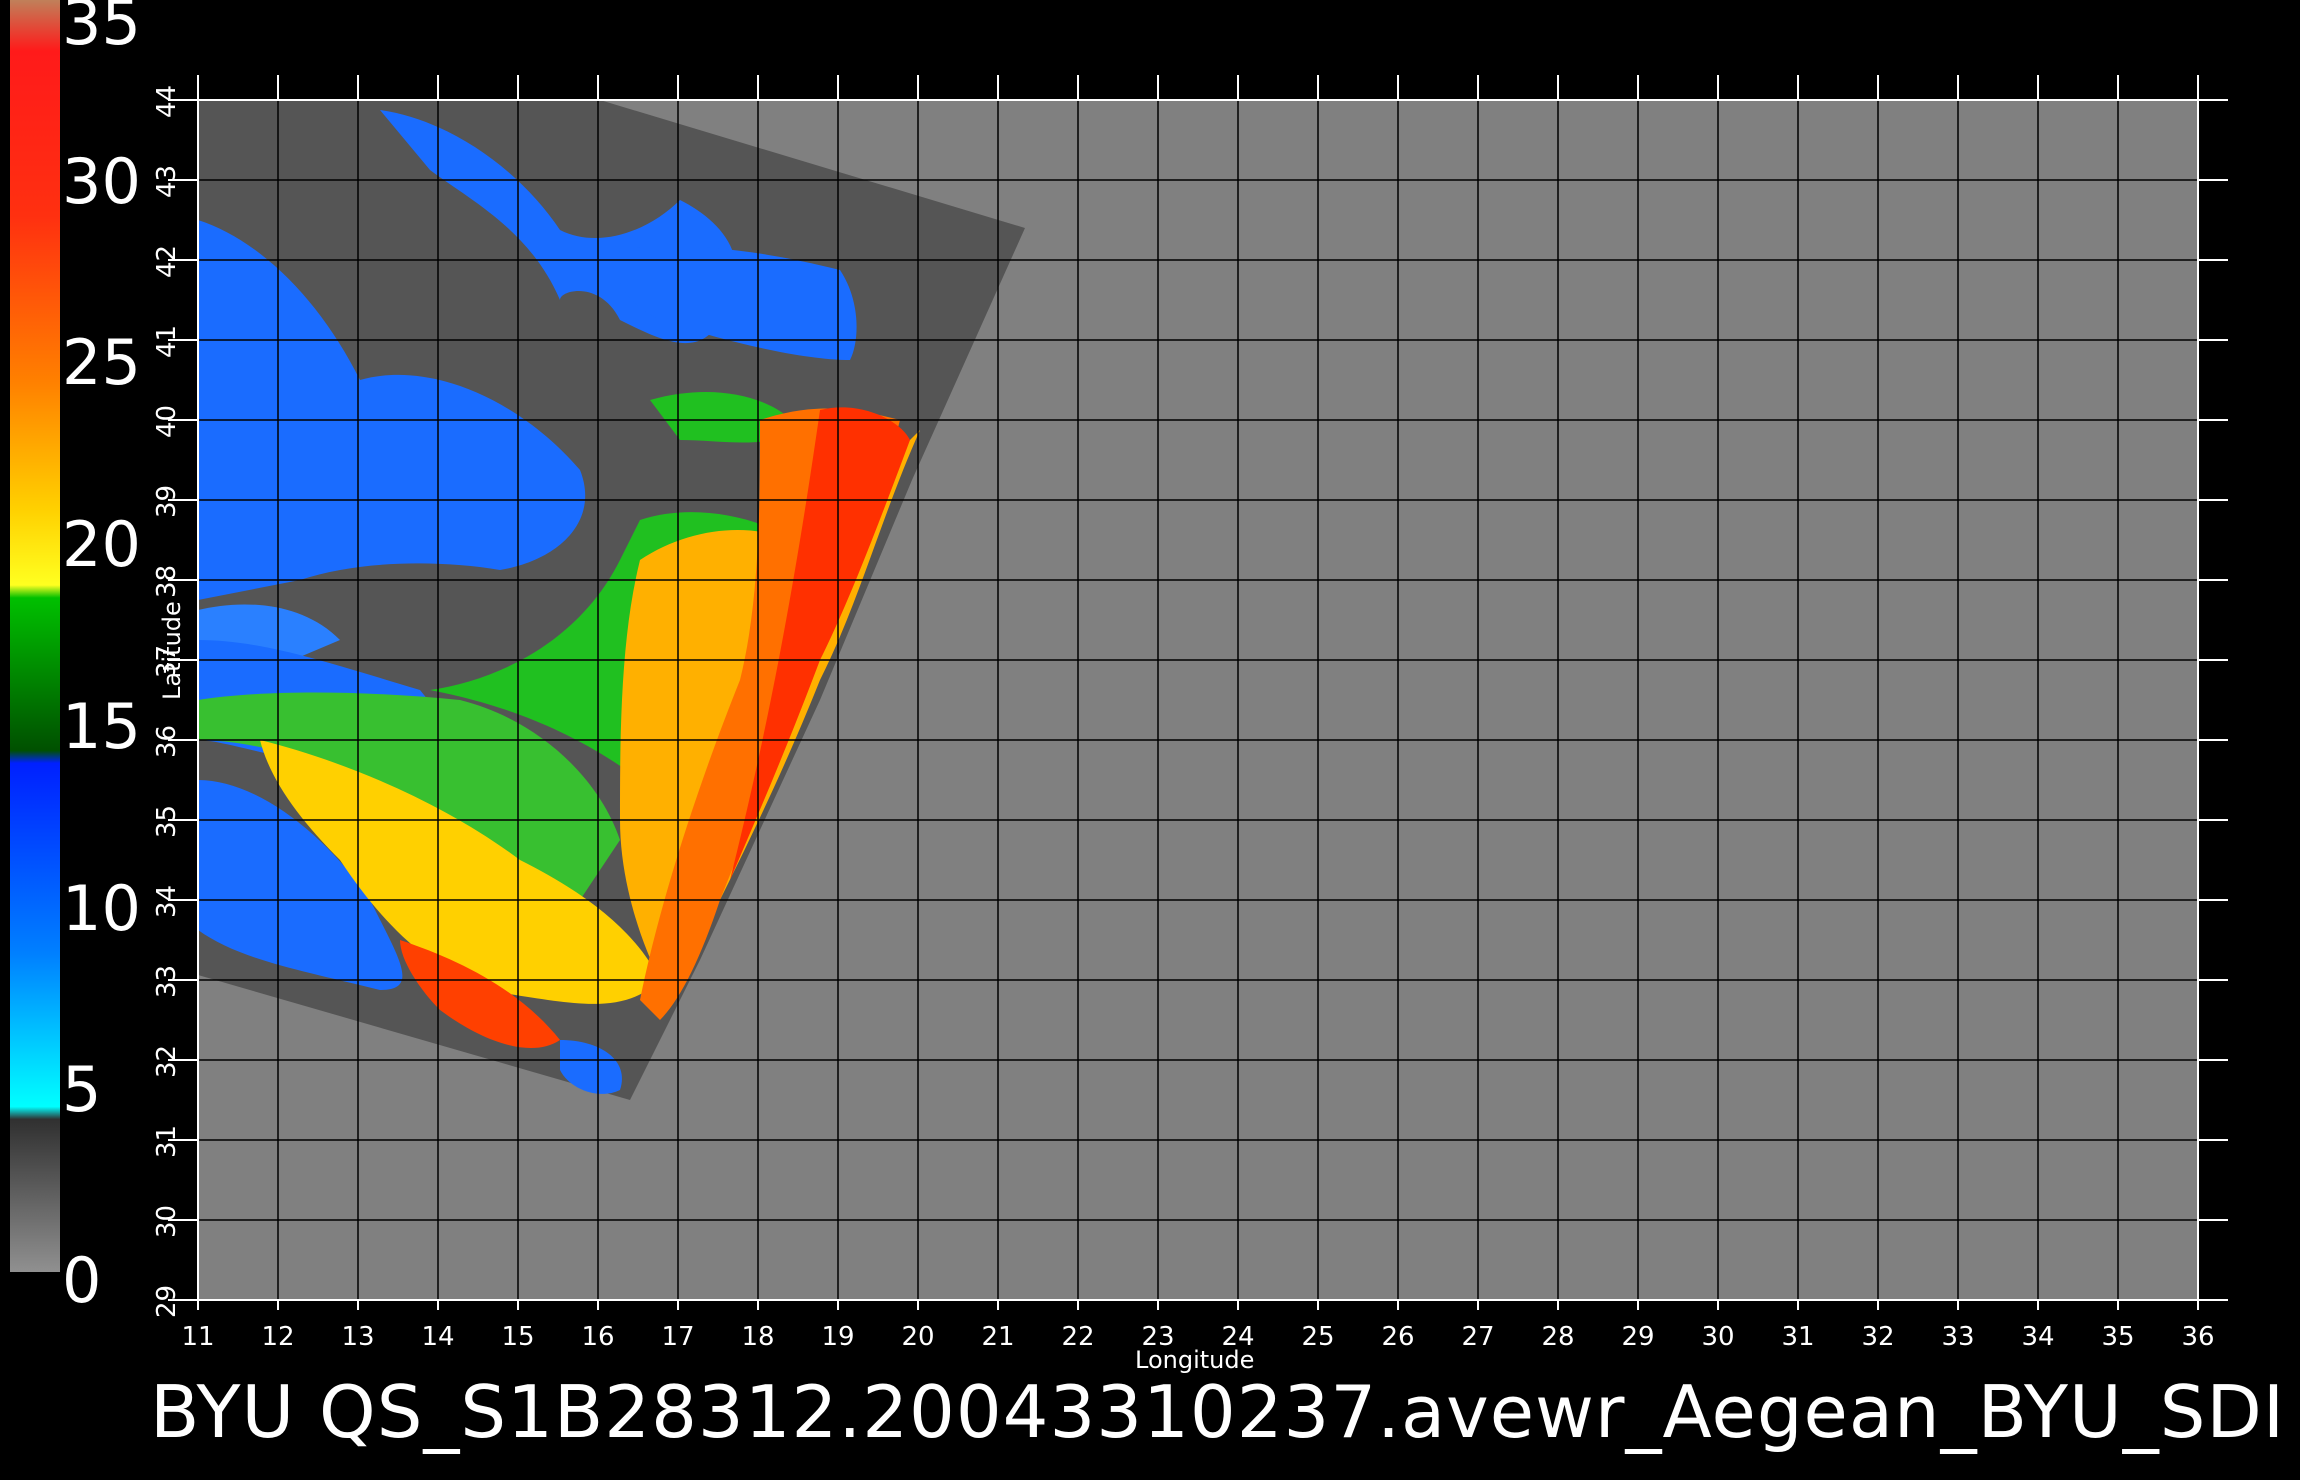 Image resolution: width=2300 pixels, height=1480 pixels. Describe the element at coordinates (2198, 1337) in the screenshot. I see `x-tick-label: 36` at that location.